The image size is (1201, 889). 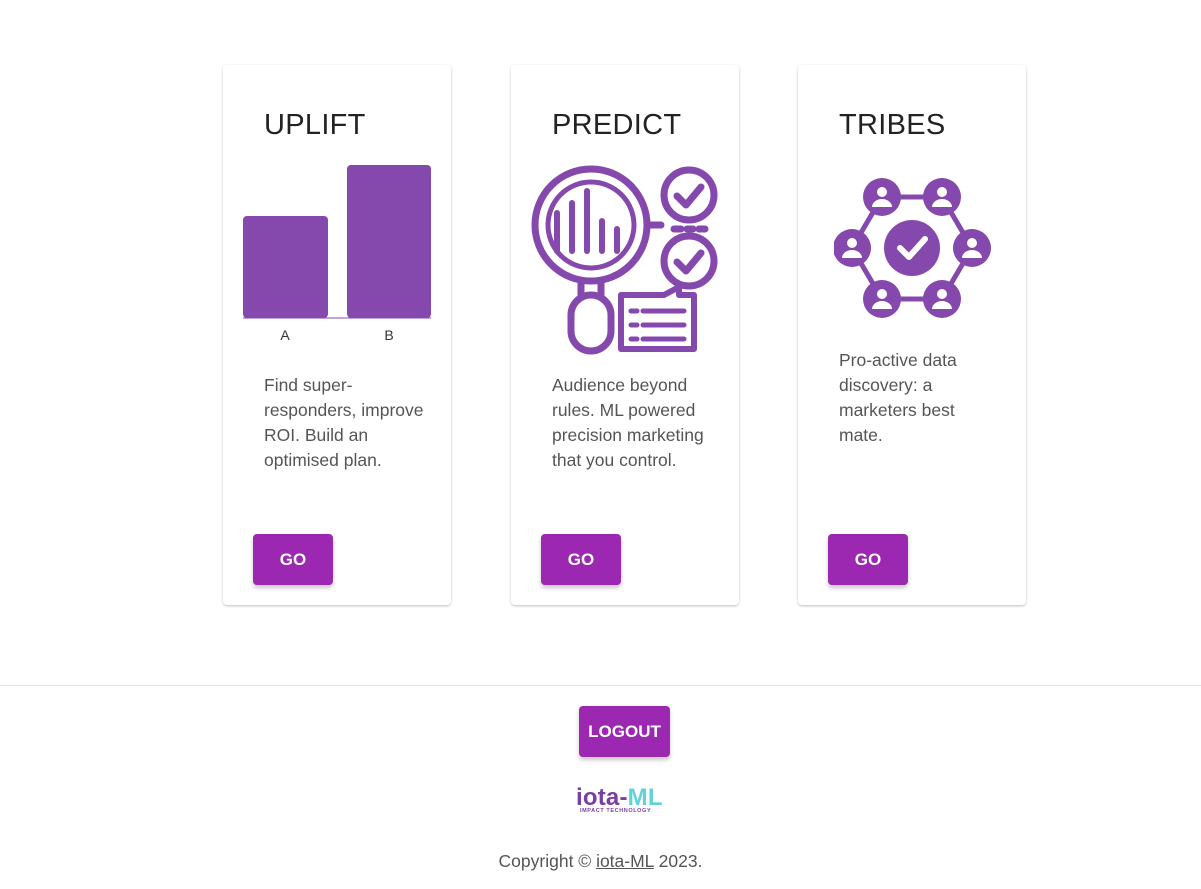 I want to click on bar-b, so click(x=389, y=241).